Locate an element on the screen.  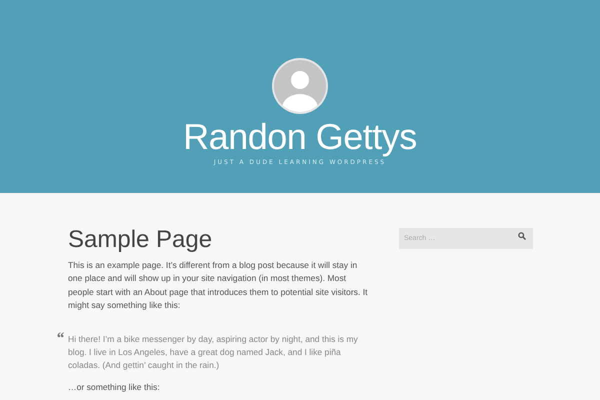
site-title: Randon Gettys is located at coordinates (300, 137).